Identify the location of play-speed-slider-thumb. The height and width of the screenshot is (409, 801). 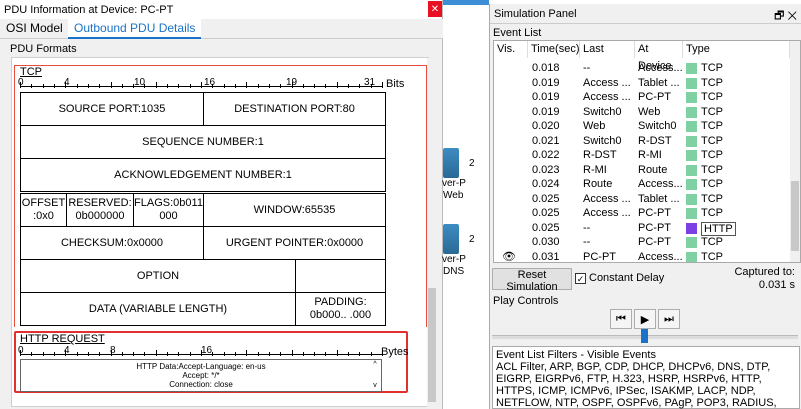
(644, 336).